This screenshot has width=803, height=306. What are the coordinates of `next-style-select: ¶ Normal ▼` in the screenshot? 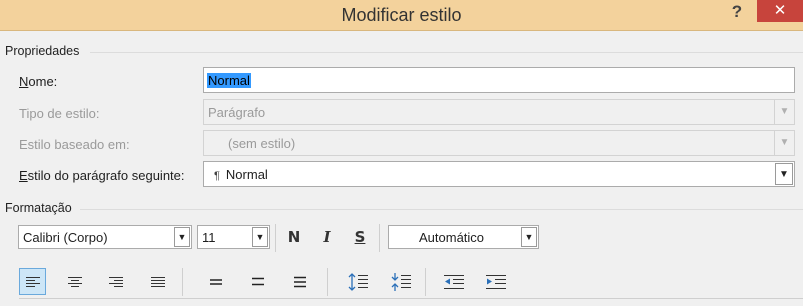 It's located at (499, 174).